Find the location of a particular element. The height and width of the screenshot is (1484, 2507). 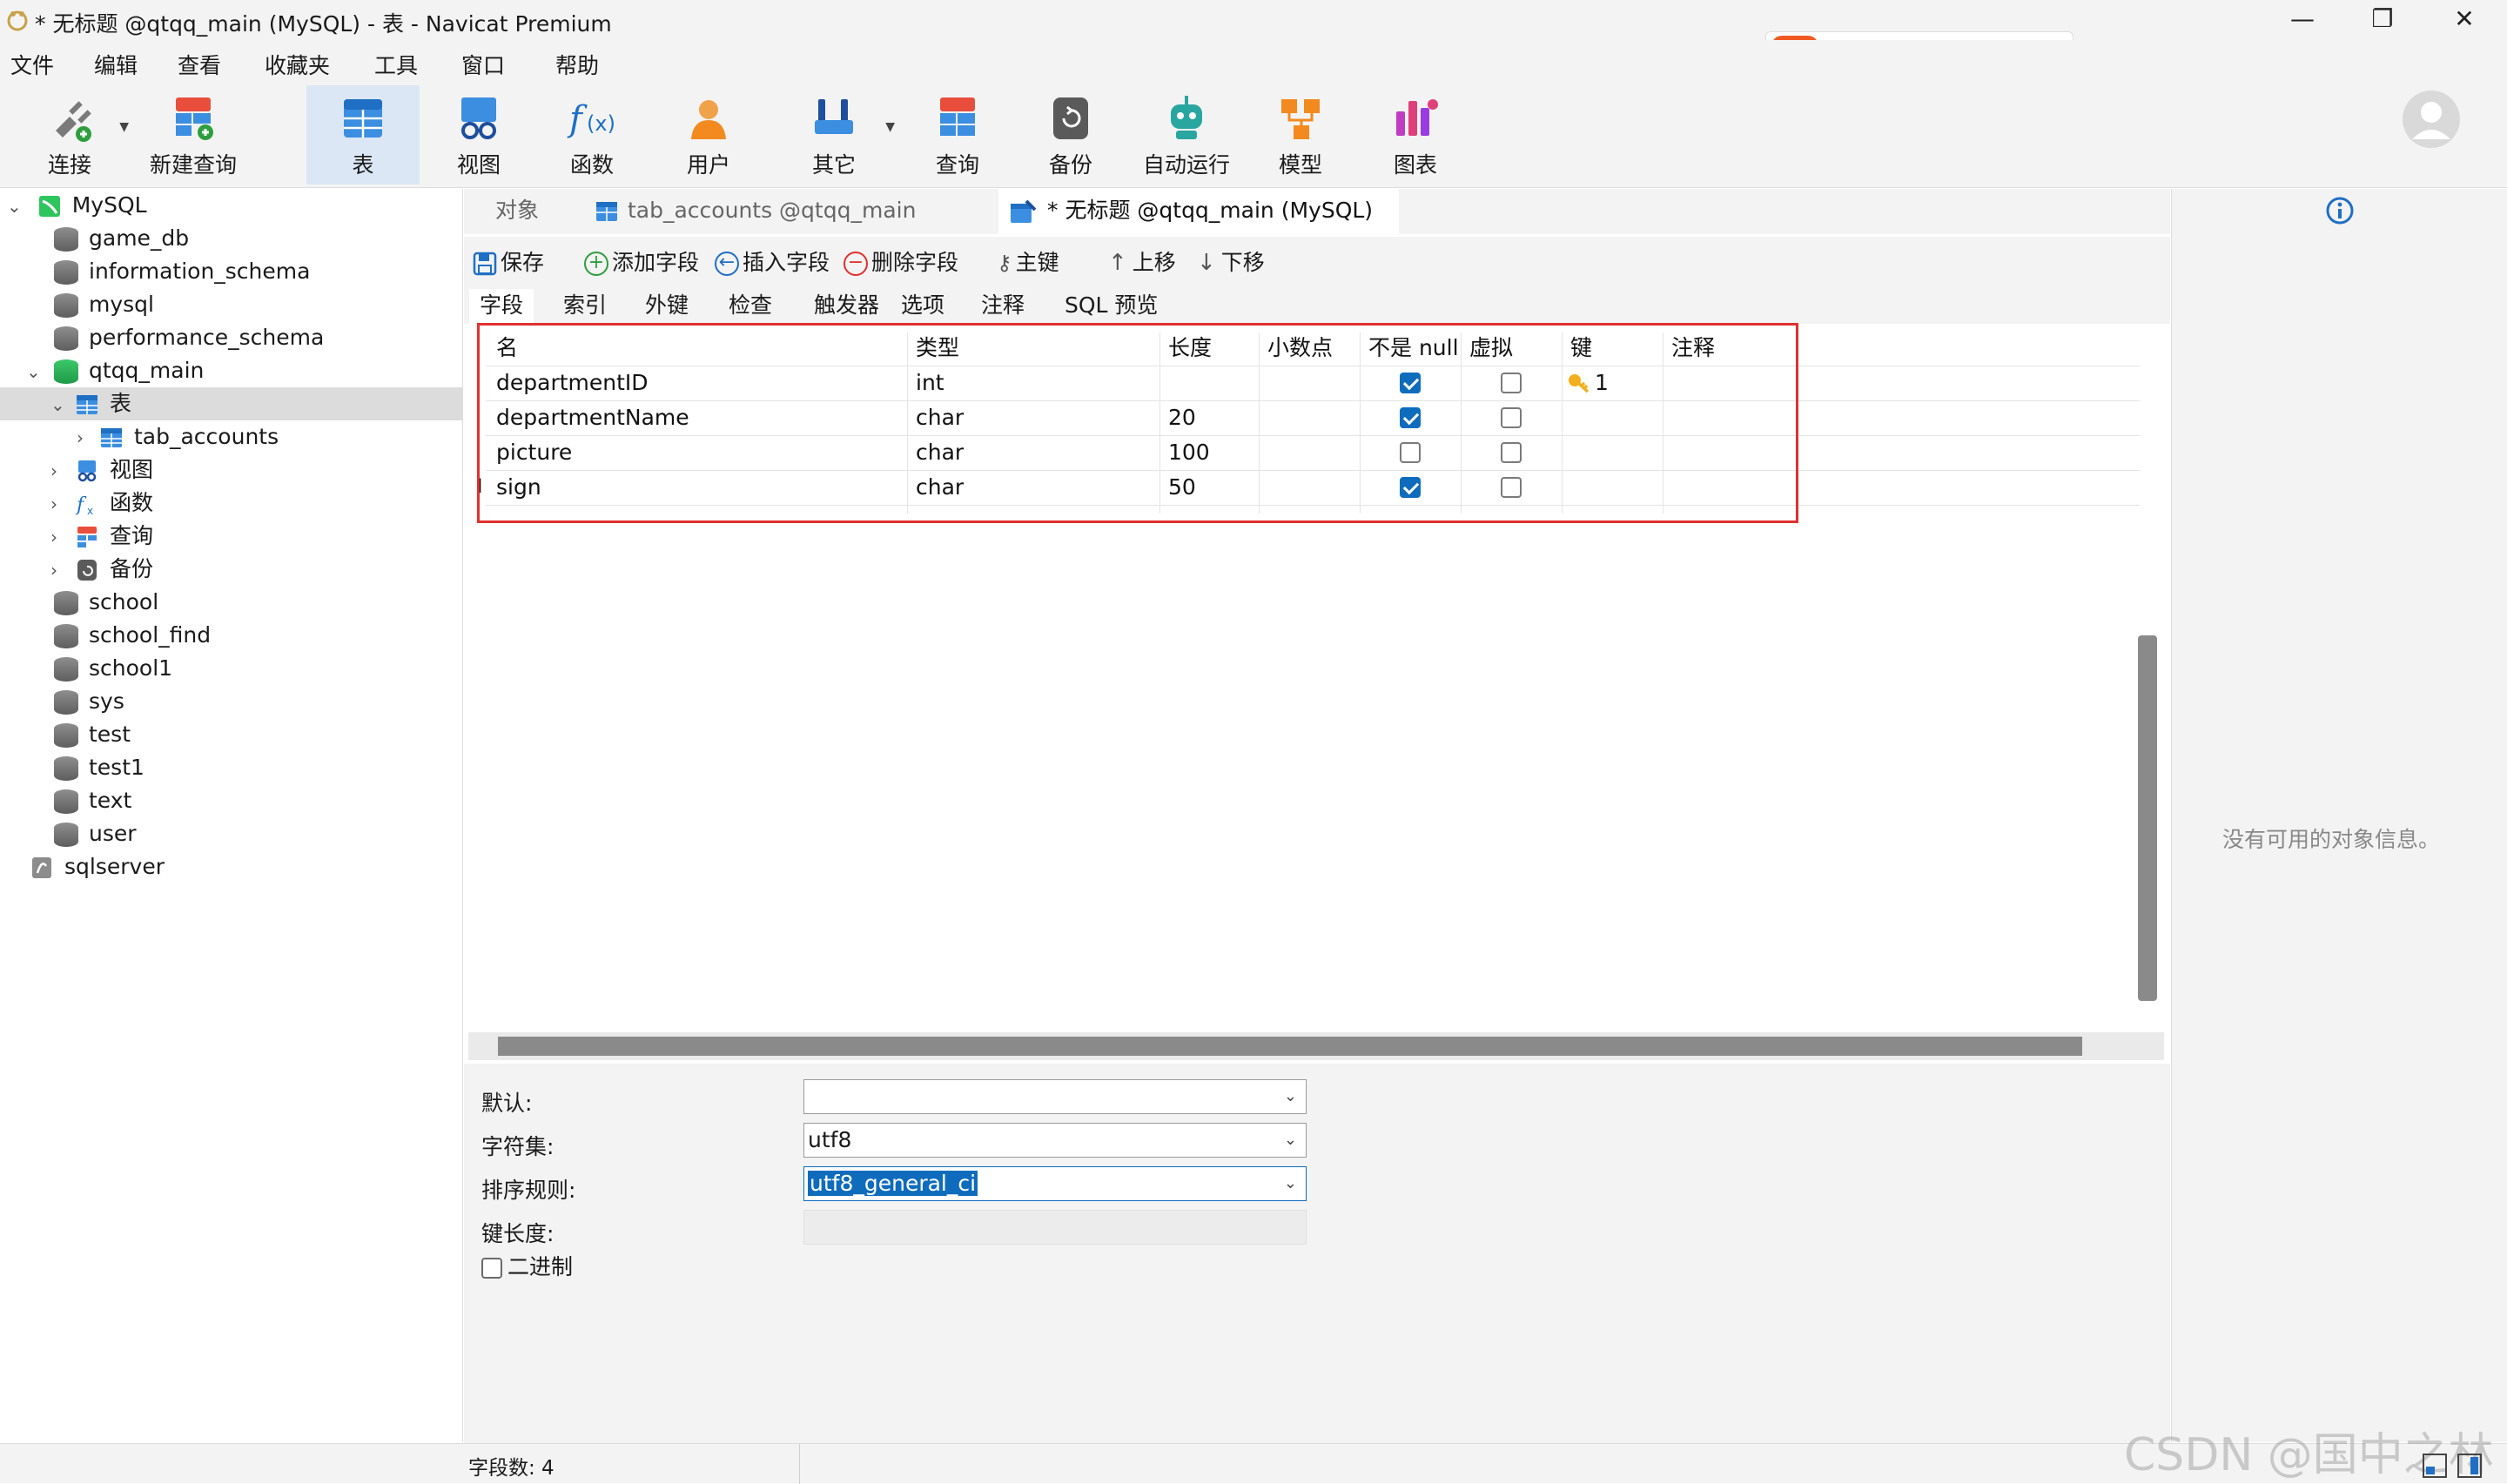

grid-horizontal-scrollbar is located at coordinates (1290, 1046).